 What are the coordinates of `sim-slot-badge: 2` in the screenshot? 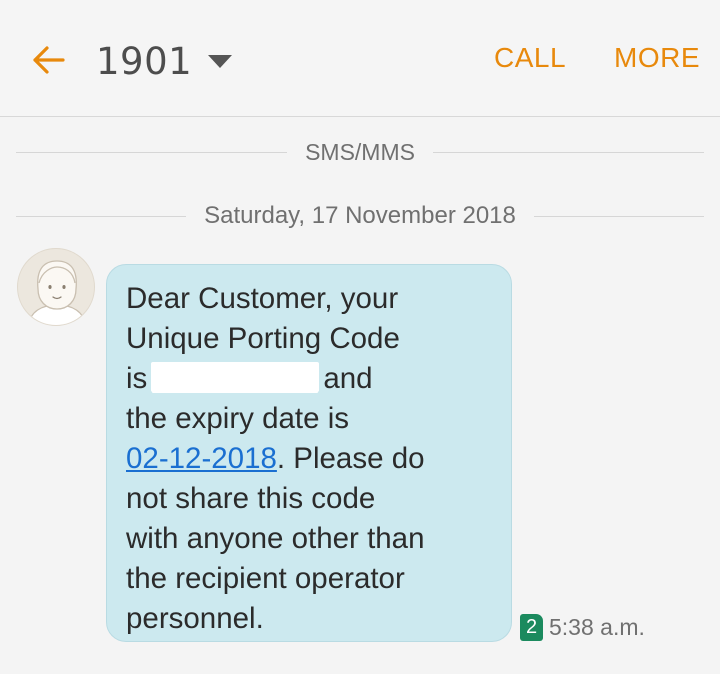 It's located at (531, 627).